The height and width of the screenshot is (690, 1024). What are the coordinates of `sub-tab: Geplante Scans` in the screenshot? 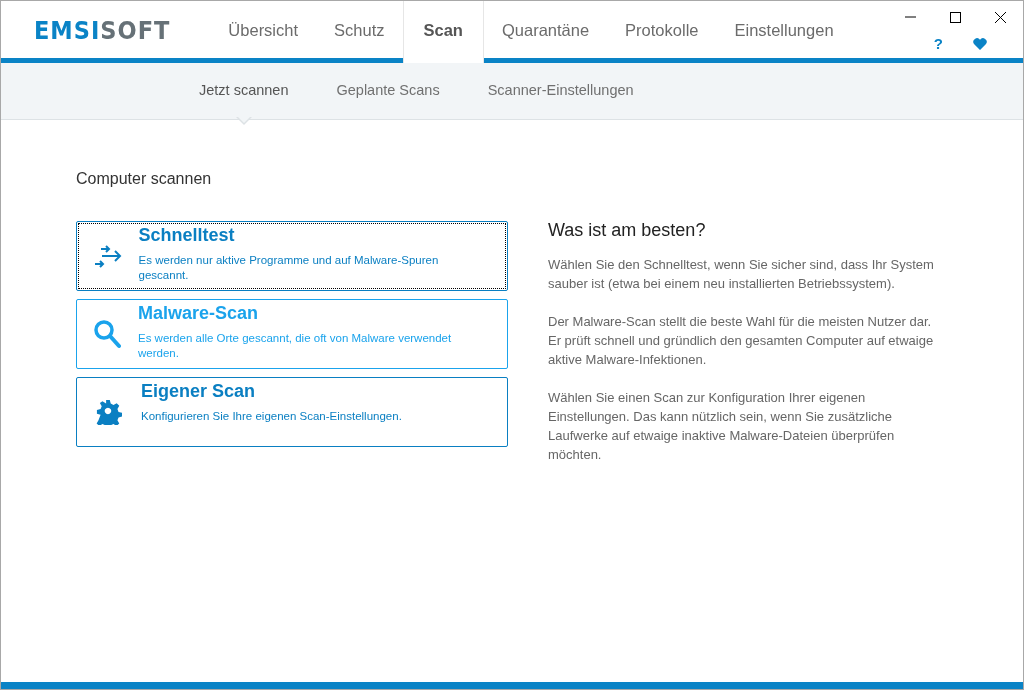 It's located at (388, 90).